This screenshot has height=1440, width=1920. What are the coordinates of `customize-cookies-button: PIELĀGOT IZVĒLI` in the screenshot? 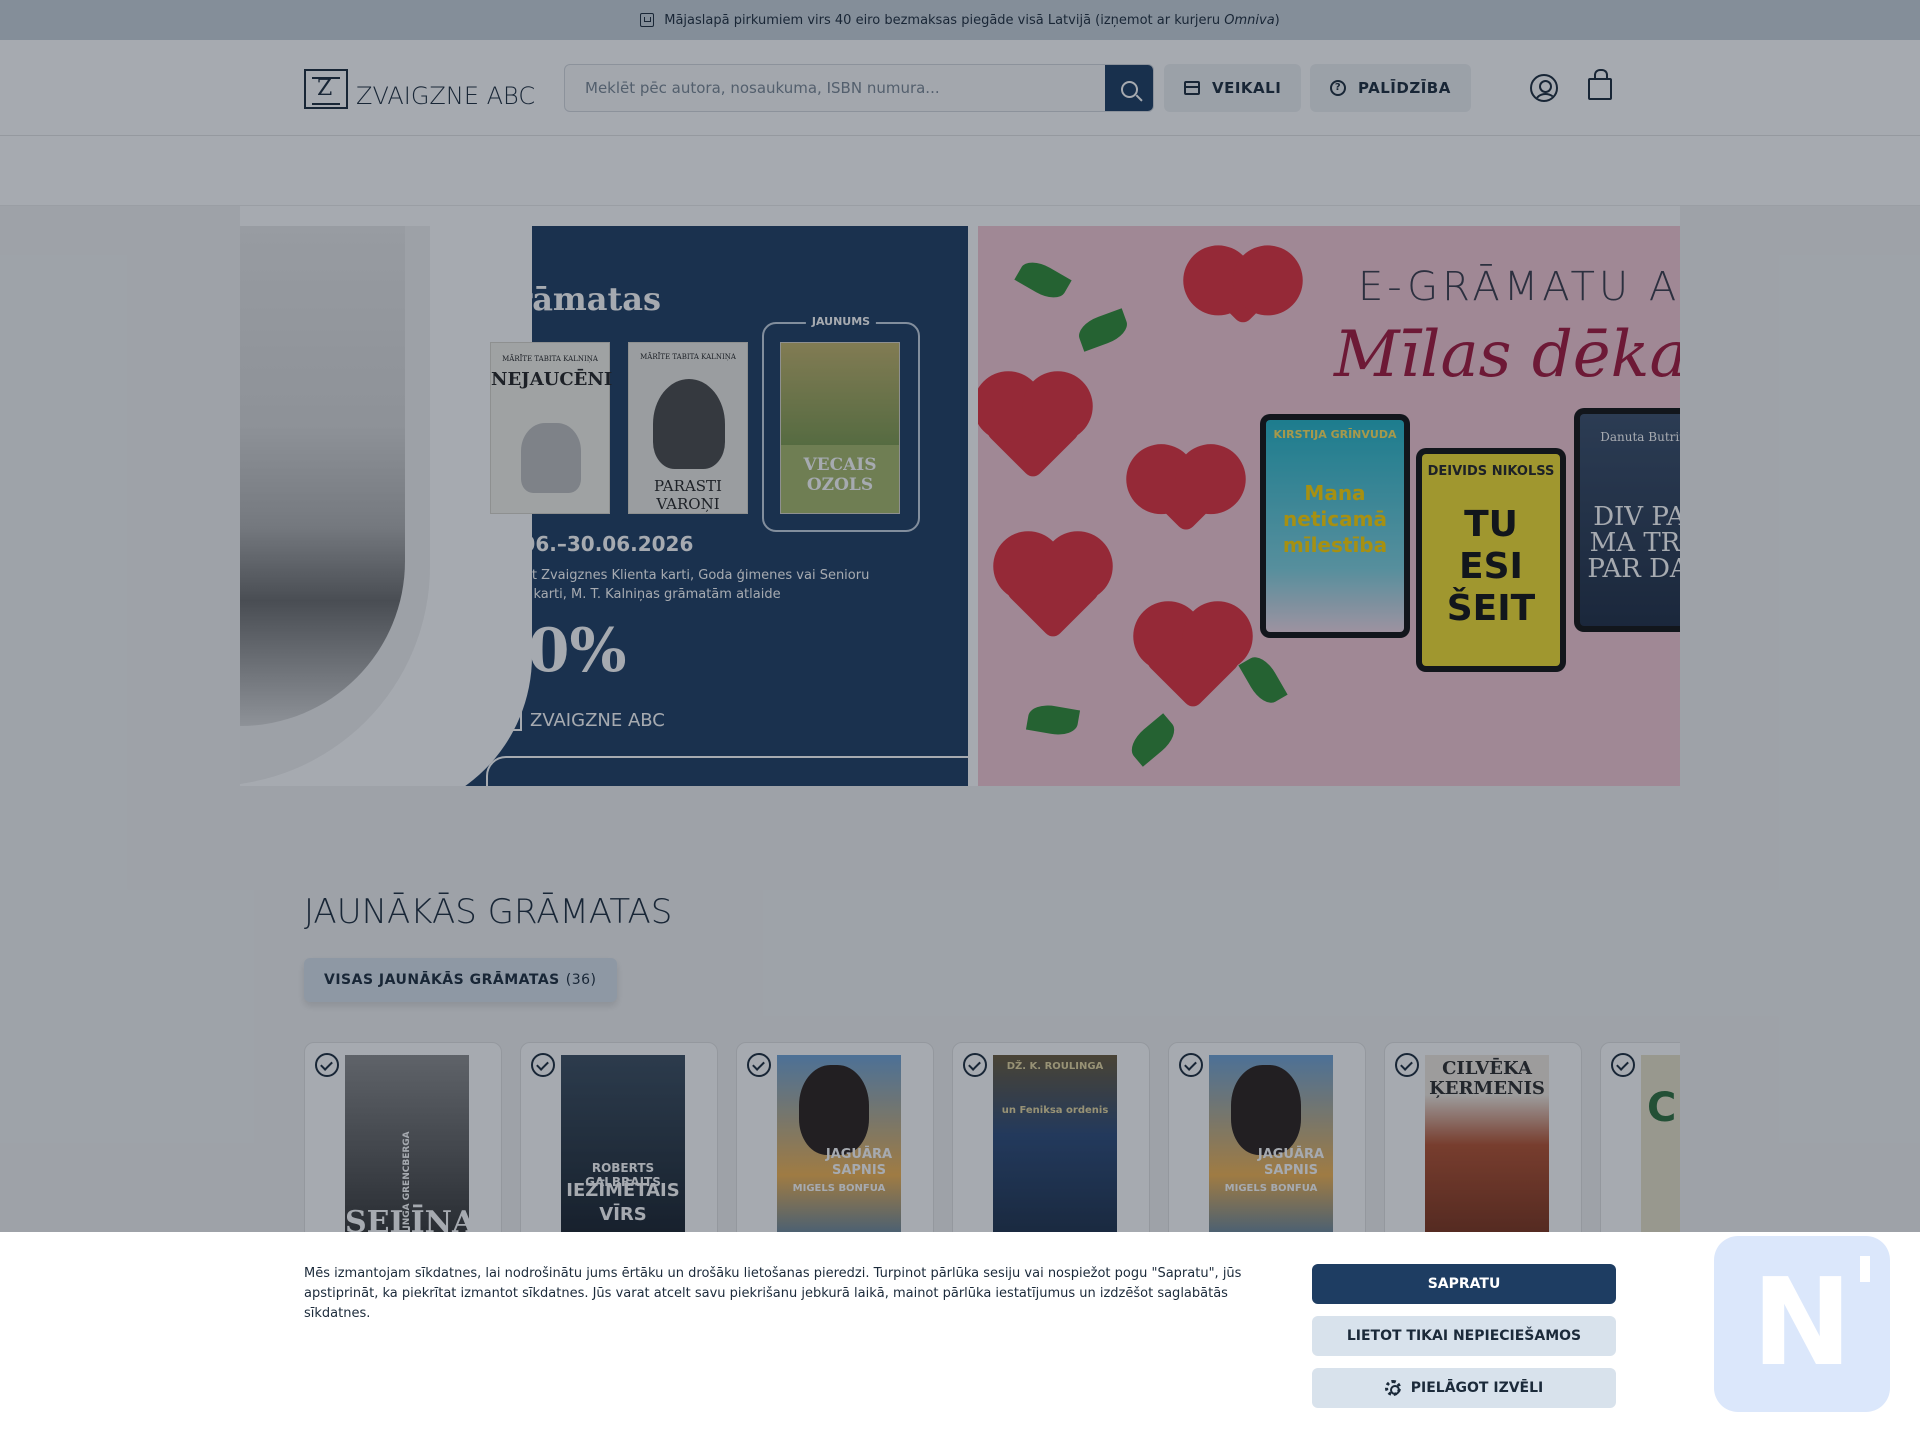 It's located at (1464, 1388).